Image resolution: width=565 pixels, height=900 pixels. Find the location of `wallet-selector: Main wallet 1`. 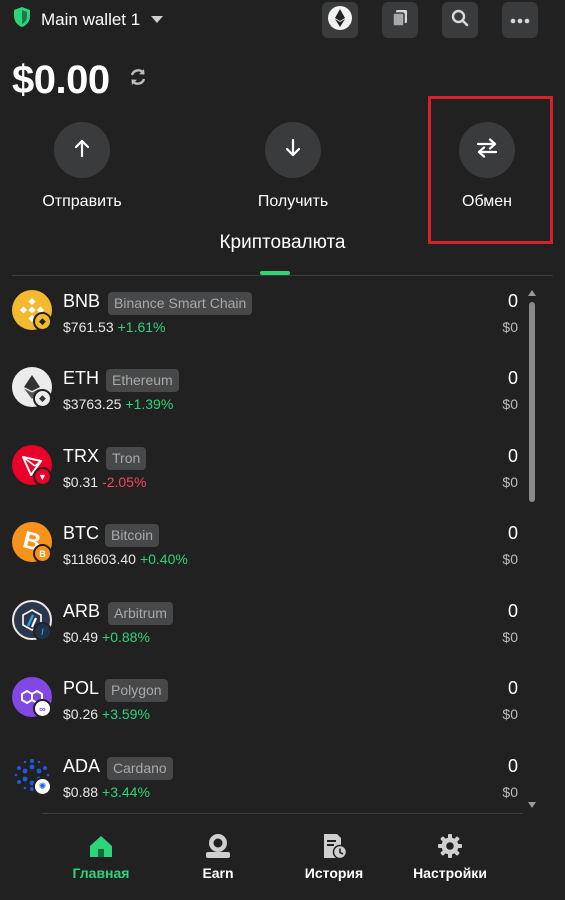

wallet-selector: Main wallet 1 is located at coordinates (88, 19).